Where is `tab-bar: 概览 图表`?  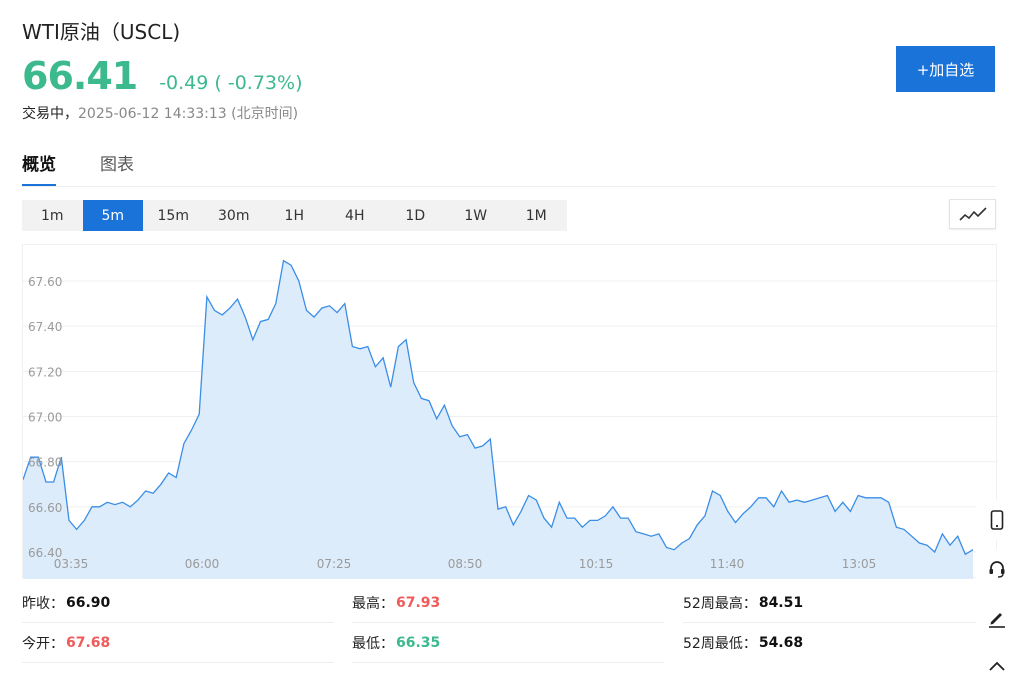
tab-bar: 概览 图表 is located at coordinates (78, 168).